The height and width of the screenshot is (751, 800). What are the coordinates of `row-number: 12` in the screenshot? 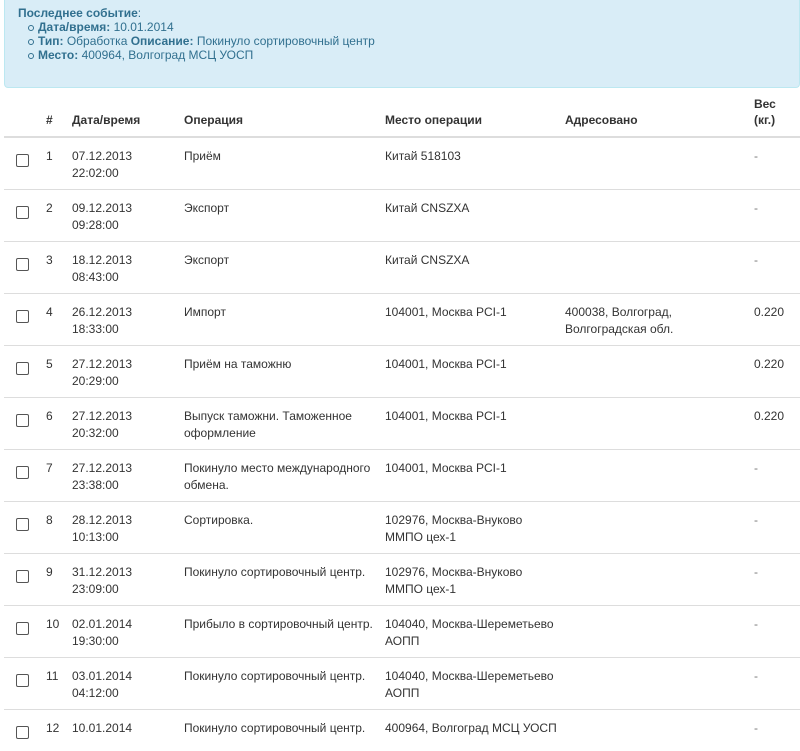 It's located at (55, 730).